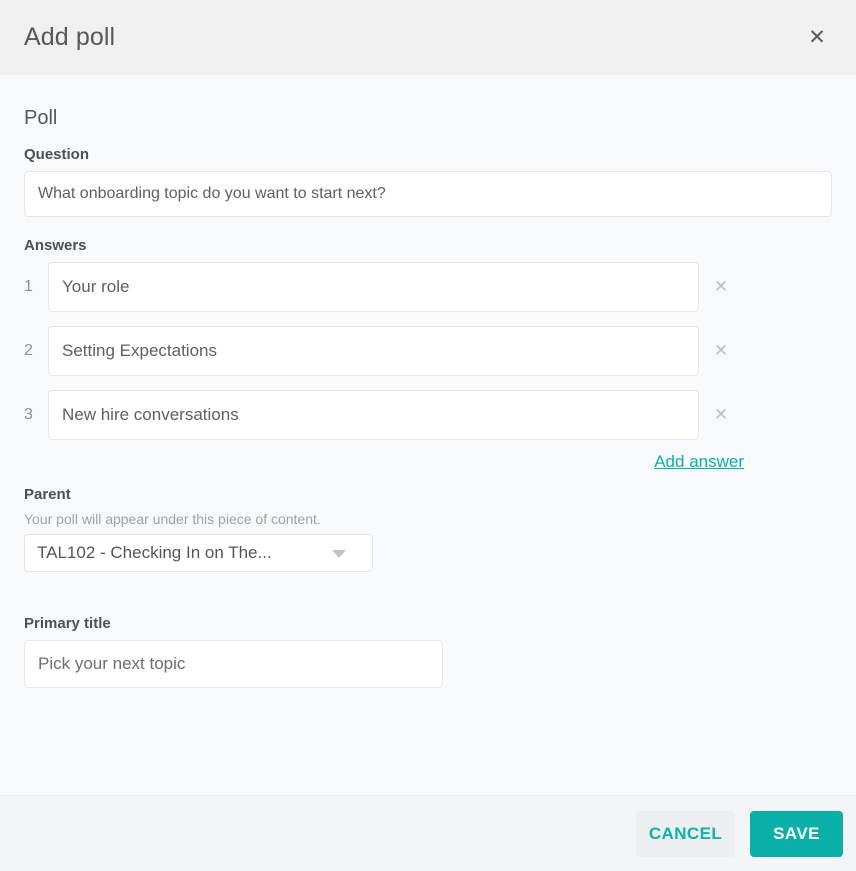 This screenshot has width=856, height=871. What do you see at coordinates (28, 350) in the screenshot?
I see `answer-index: 2` at bounding box center [28, 350].